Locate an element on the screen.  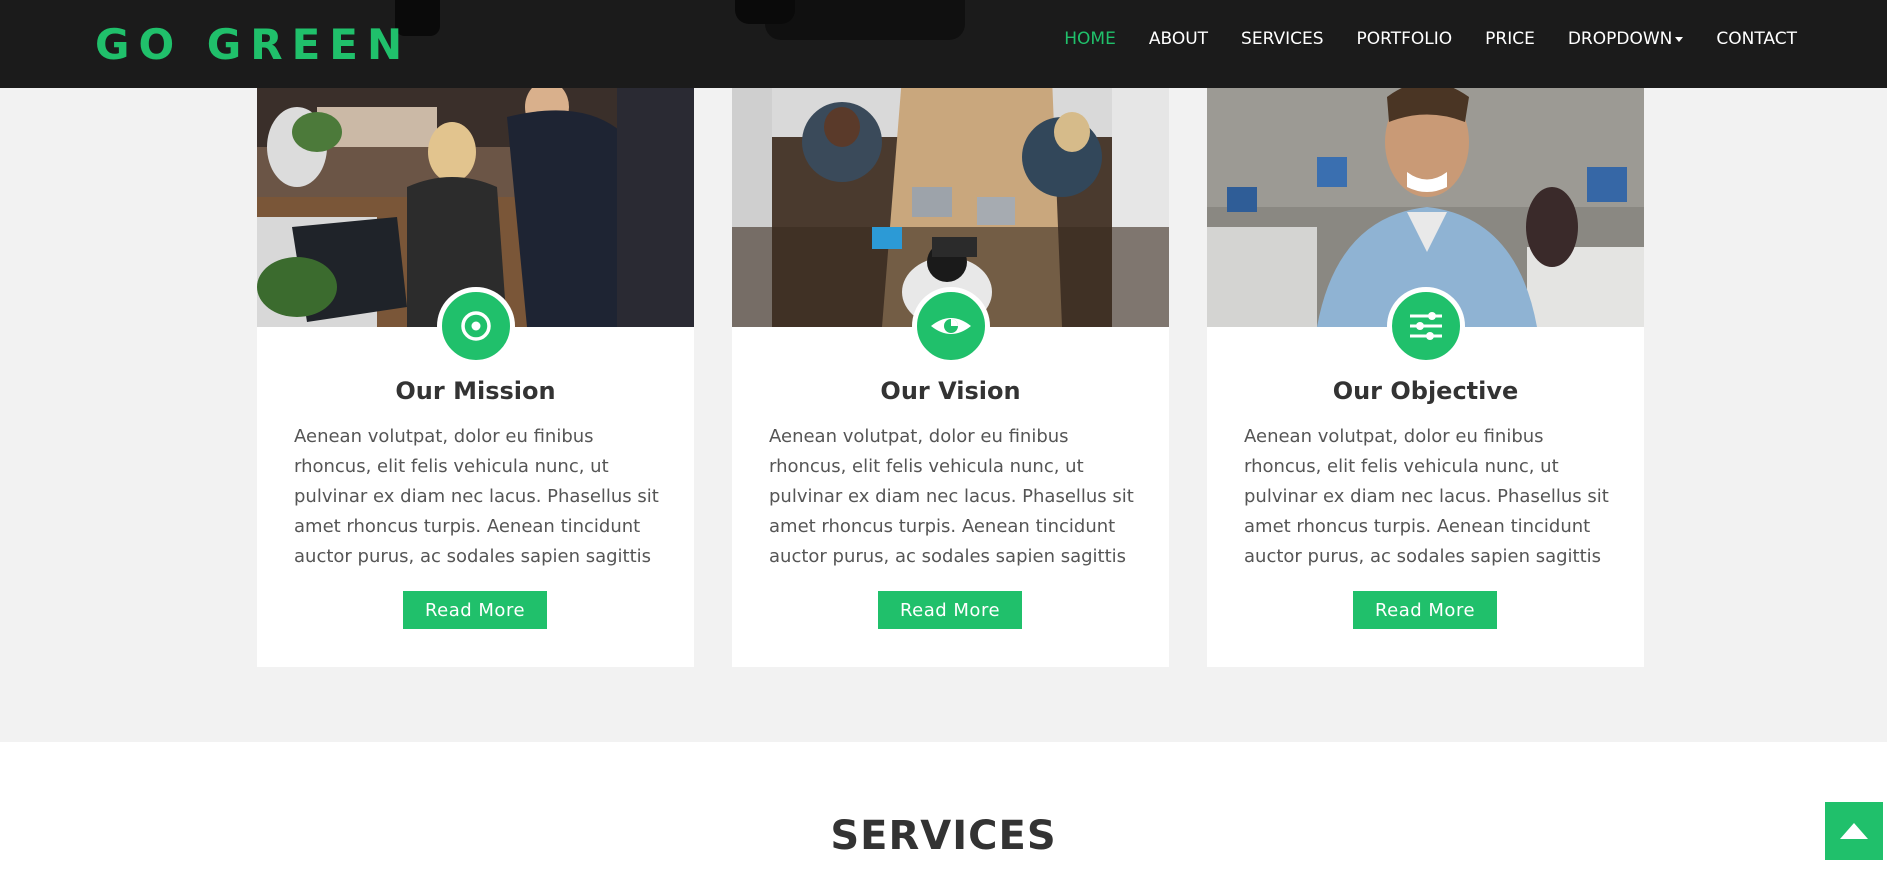
card-title: Our Mission is located at coordinates (475, 391).